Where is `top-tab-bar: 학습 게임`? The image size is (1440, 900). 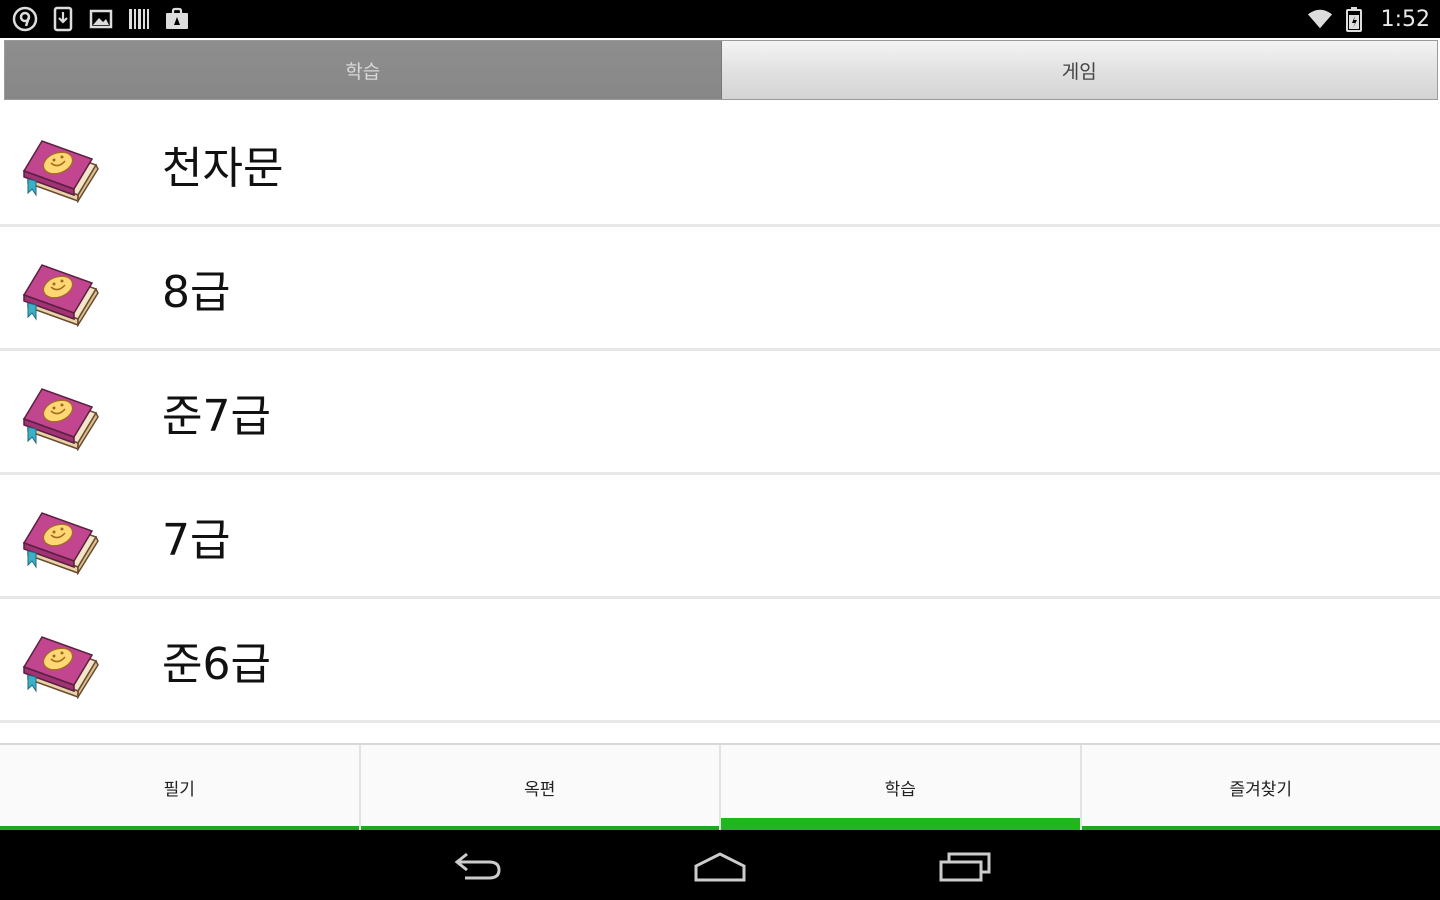 top-tab-bar: 학습 게임 is located at coordinates (721, 70).